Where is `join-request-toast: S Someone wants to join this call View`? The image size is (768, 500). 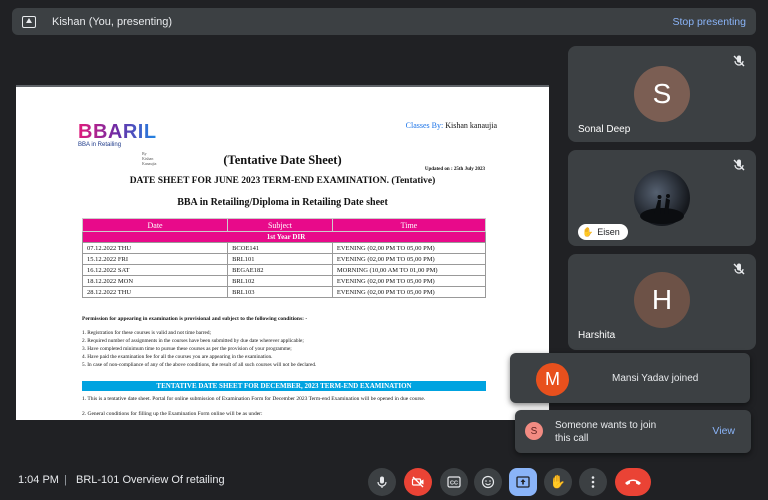
join-request-toast: S Someone wants to join this call View is located at coordinates (633, 431).